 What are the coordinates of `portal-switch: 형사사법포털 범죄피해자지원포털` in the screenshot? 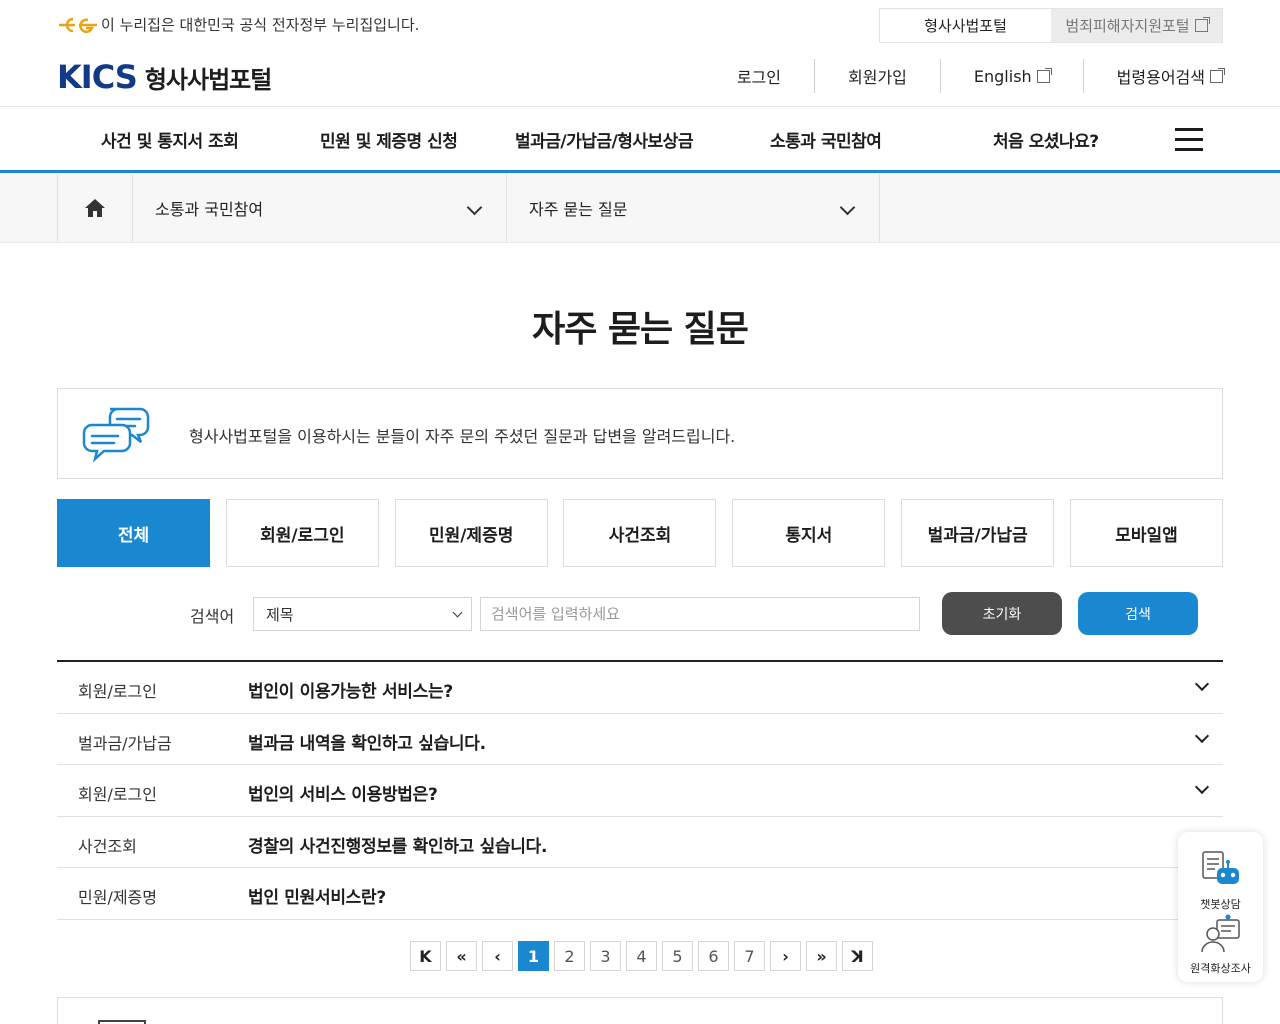 It's located at (1051, 25).